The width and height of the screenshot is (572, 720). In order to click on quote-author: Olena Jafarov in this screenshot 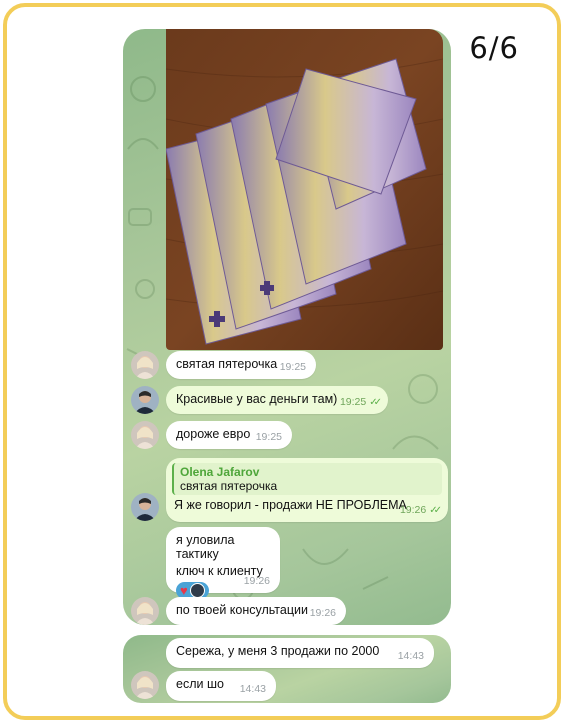, I will do `click(220, 472)`.